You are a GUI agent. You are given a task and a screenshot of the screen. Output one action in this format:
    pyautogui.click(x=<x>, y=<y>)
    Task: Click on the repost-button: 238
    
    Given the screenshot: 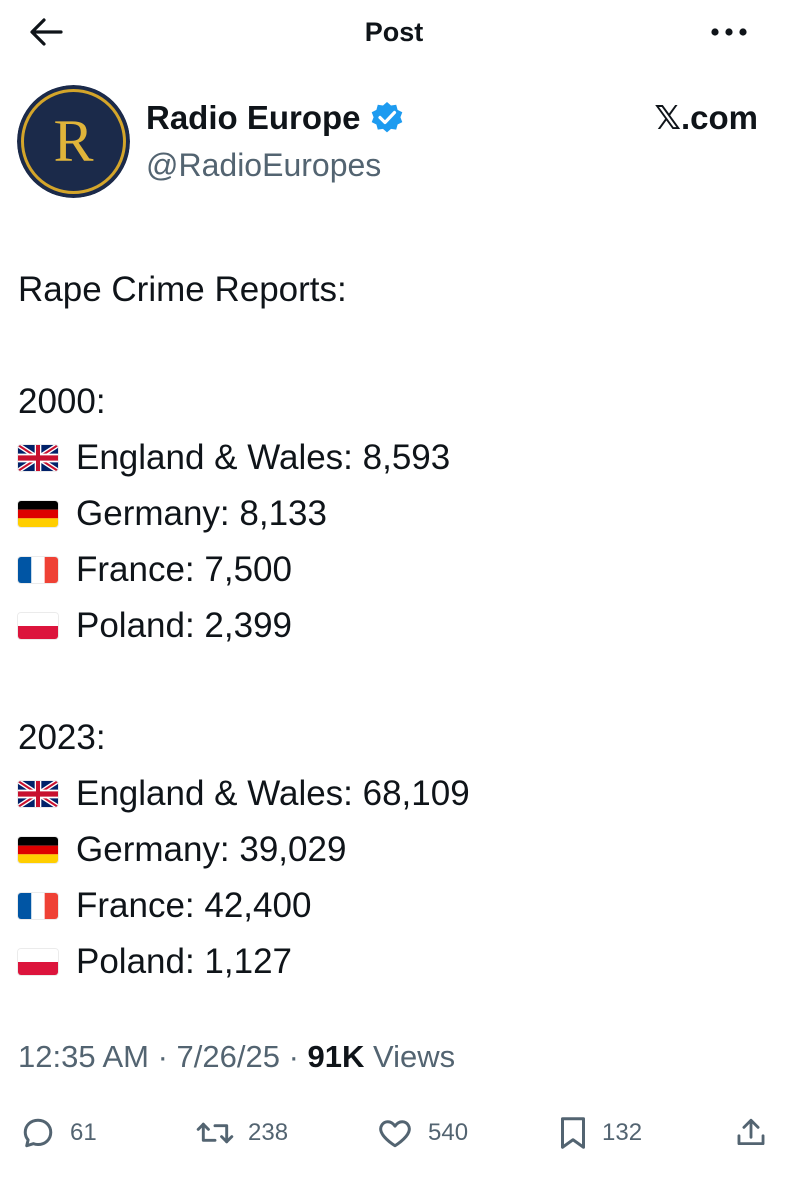 What is the action you would take?
    pyautogui.click(x=242, y=1133)
    